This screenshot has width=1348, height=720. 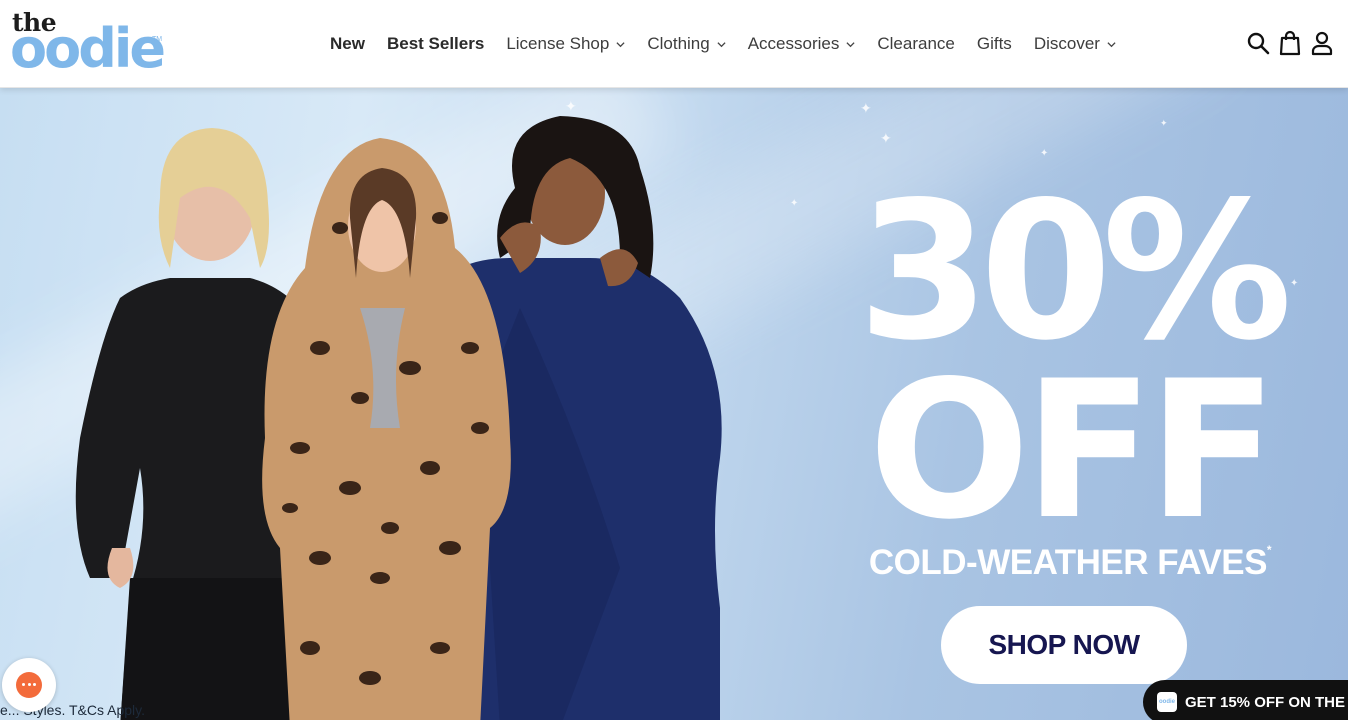 I want to click on nav-item-clearance: Clearance, so click(x=916, y=44).